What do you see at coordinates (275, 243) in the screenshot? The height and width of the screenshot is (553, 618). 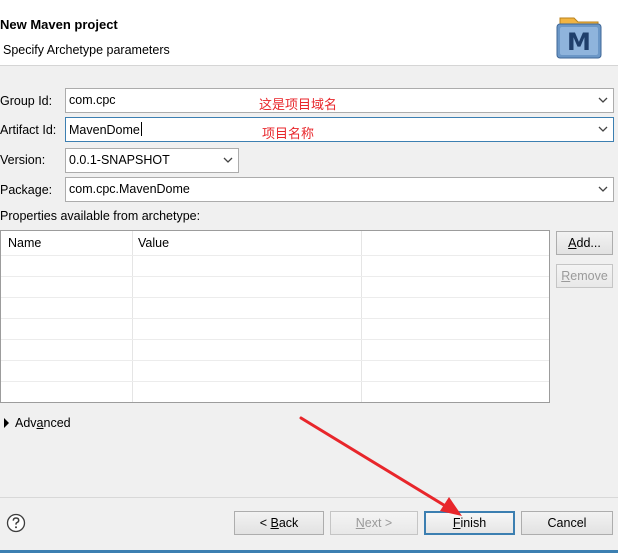 I see `table-header: Name Value` at bounding box center [275, 243].